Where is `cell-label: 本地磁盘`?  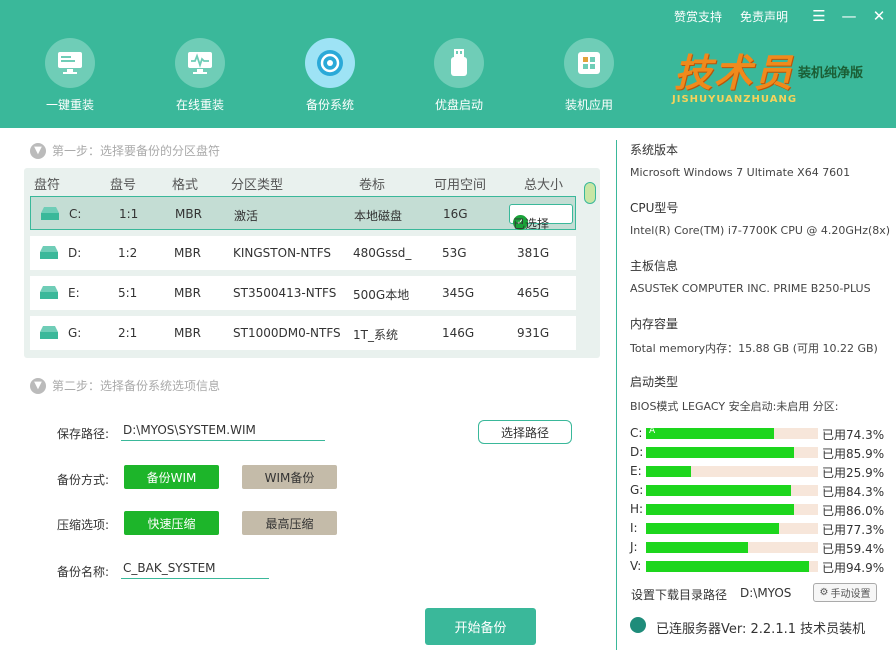
cell-label: 本地磁盘 is located at coordinates (378, 216).